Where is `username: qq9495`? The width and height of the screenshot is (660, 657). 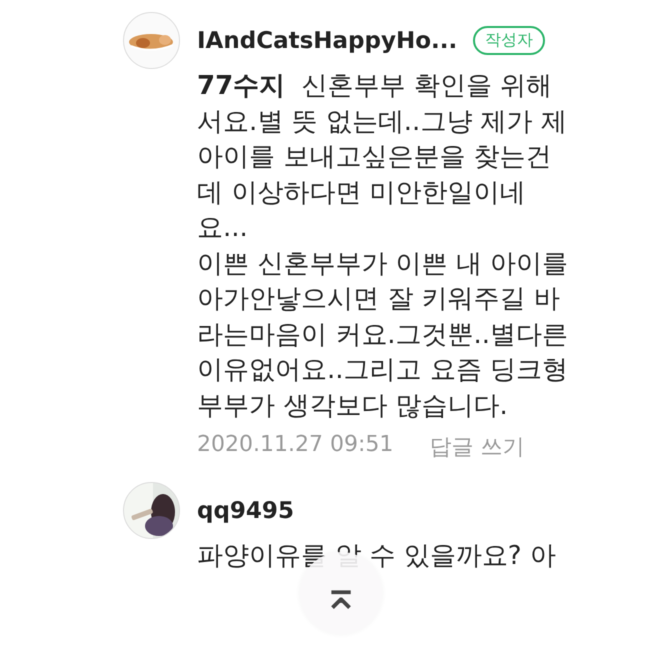
username: qq9495 is located at coordinates (245, 511).